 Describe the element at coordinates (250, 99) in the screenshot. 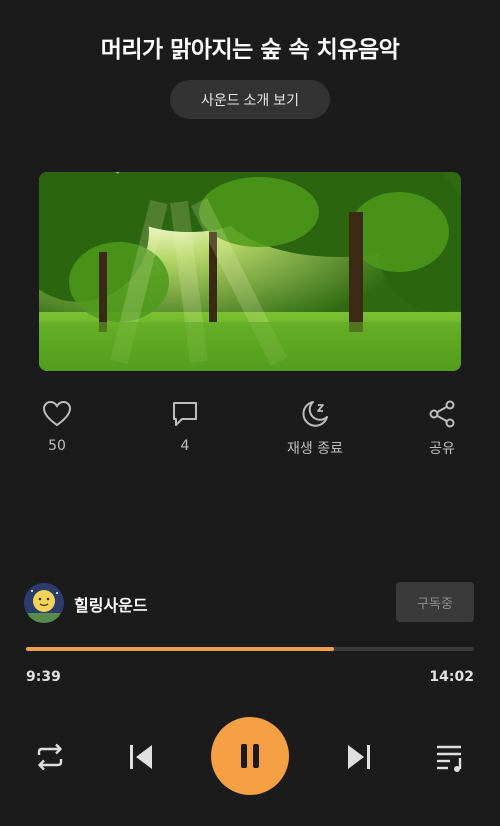

I see `sound-intro-button: 사운드 소개 보기` at that location.